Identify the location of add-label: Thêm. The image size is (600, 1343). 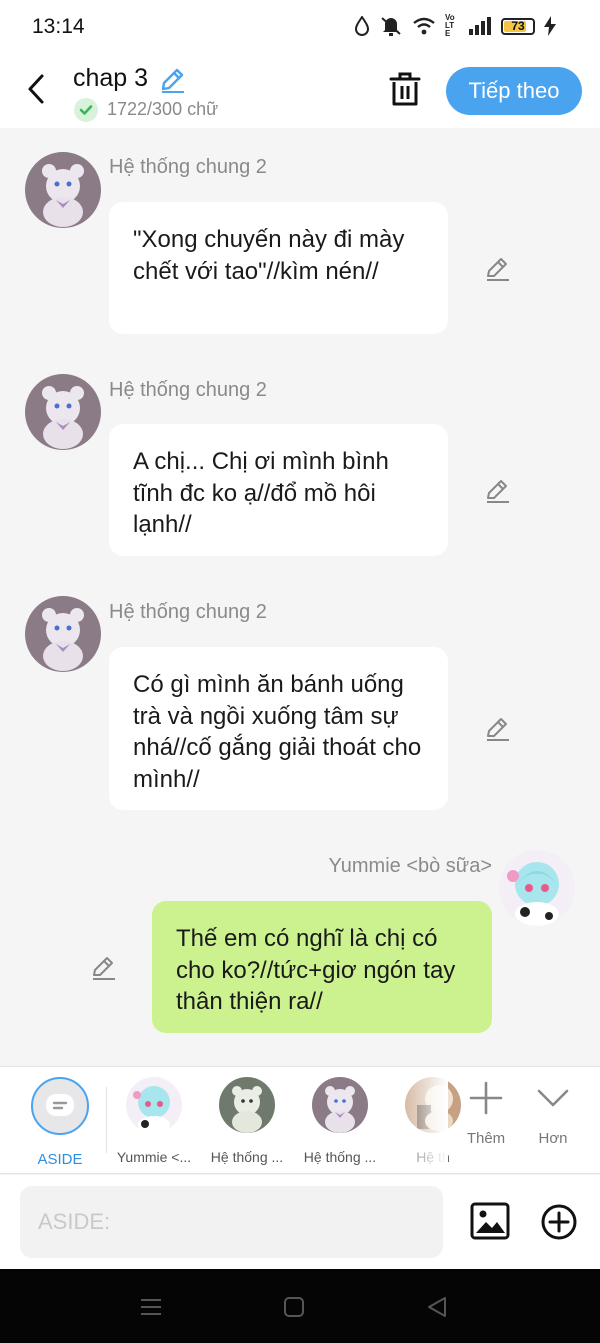
(486, 1138).